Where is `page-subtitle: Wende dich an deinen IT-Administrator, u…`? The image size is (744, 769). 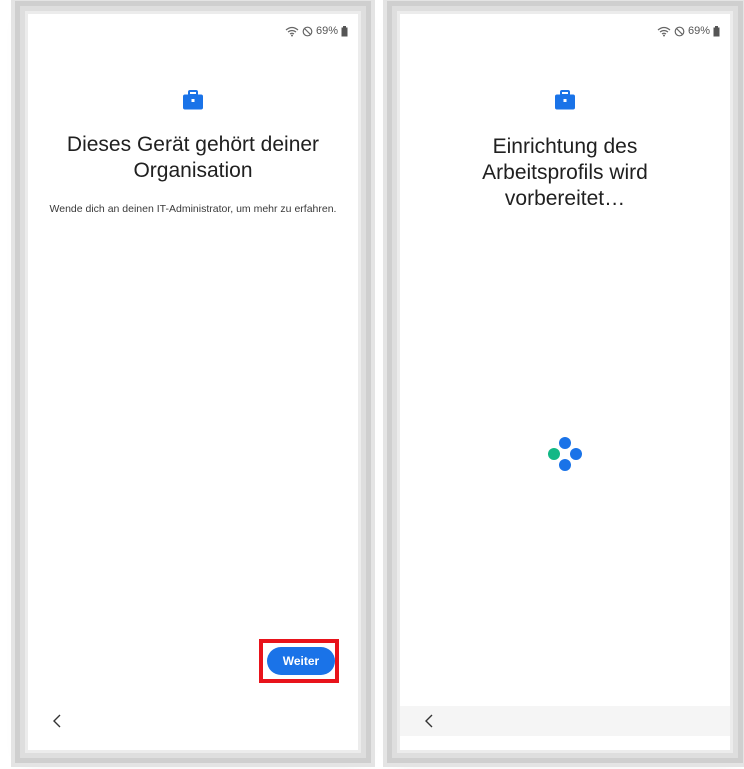 page-subtitle: Wende dich an deinen IT-Administrator, u… is located at coordinates (193, 209).